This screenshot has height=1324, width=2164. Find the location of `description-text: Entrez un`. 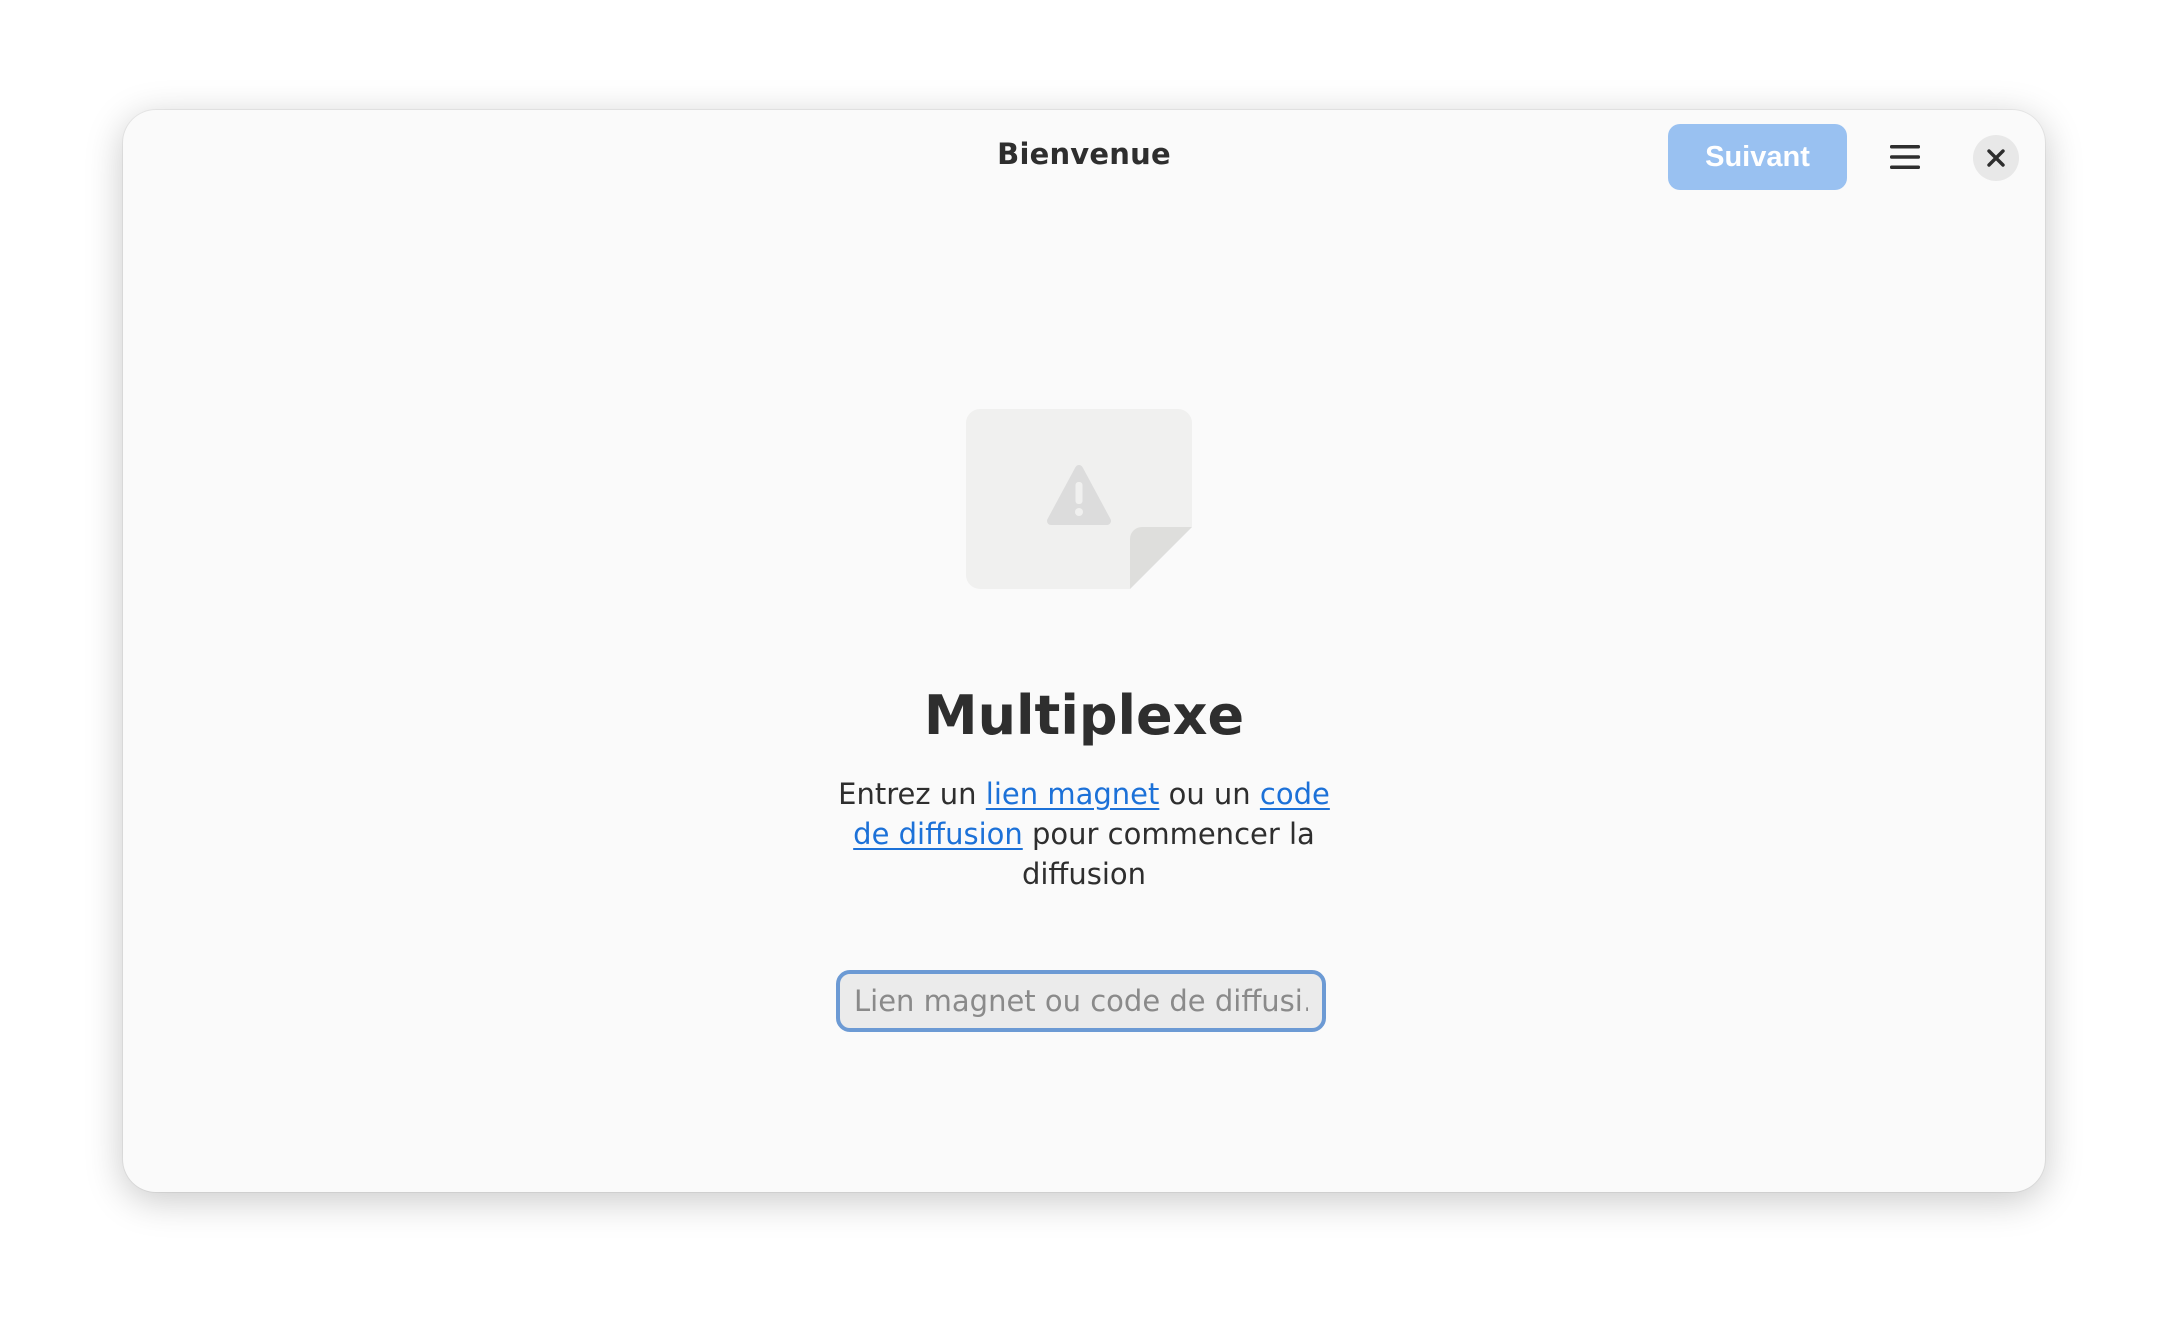

description-text: Entrez un is located at coordinates (912, 794).